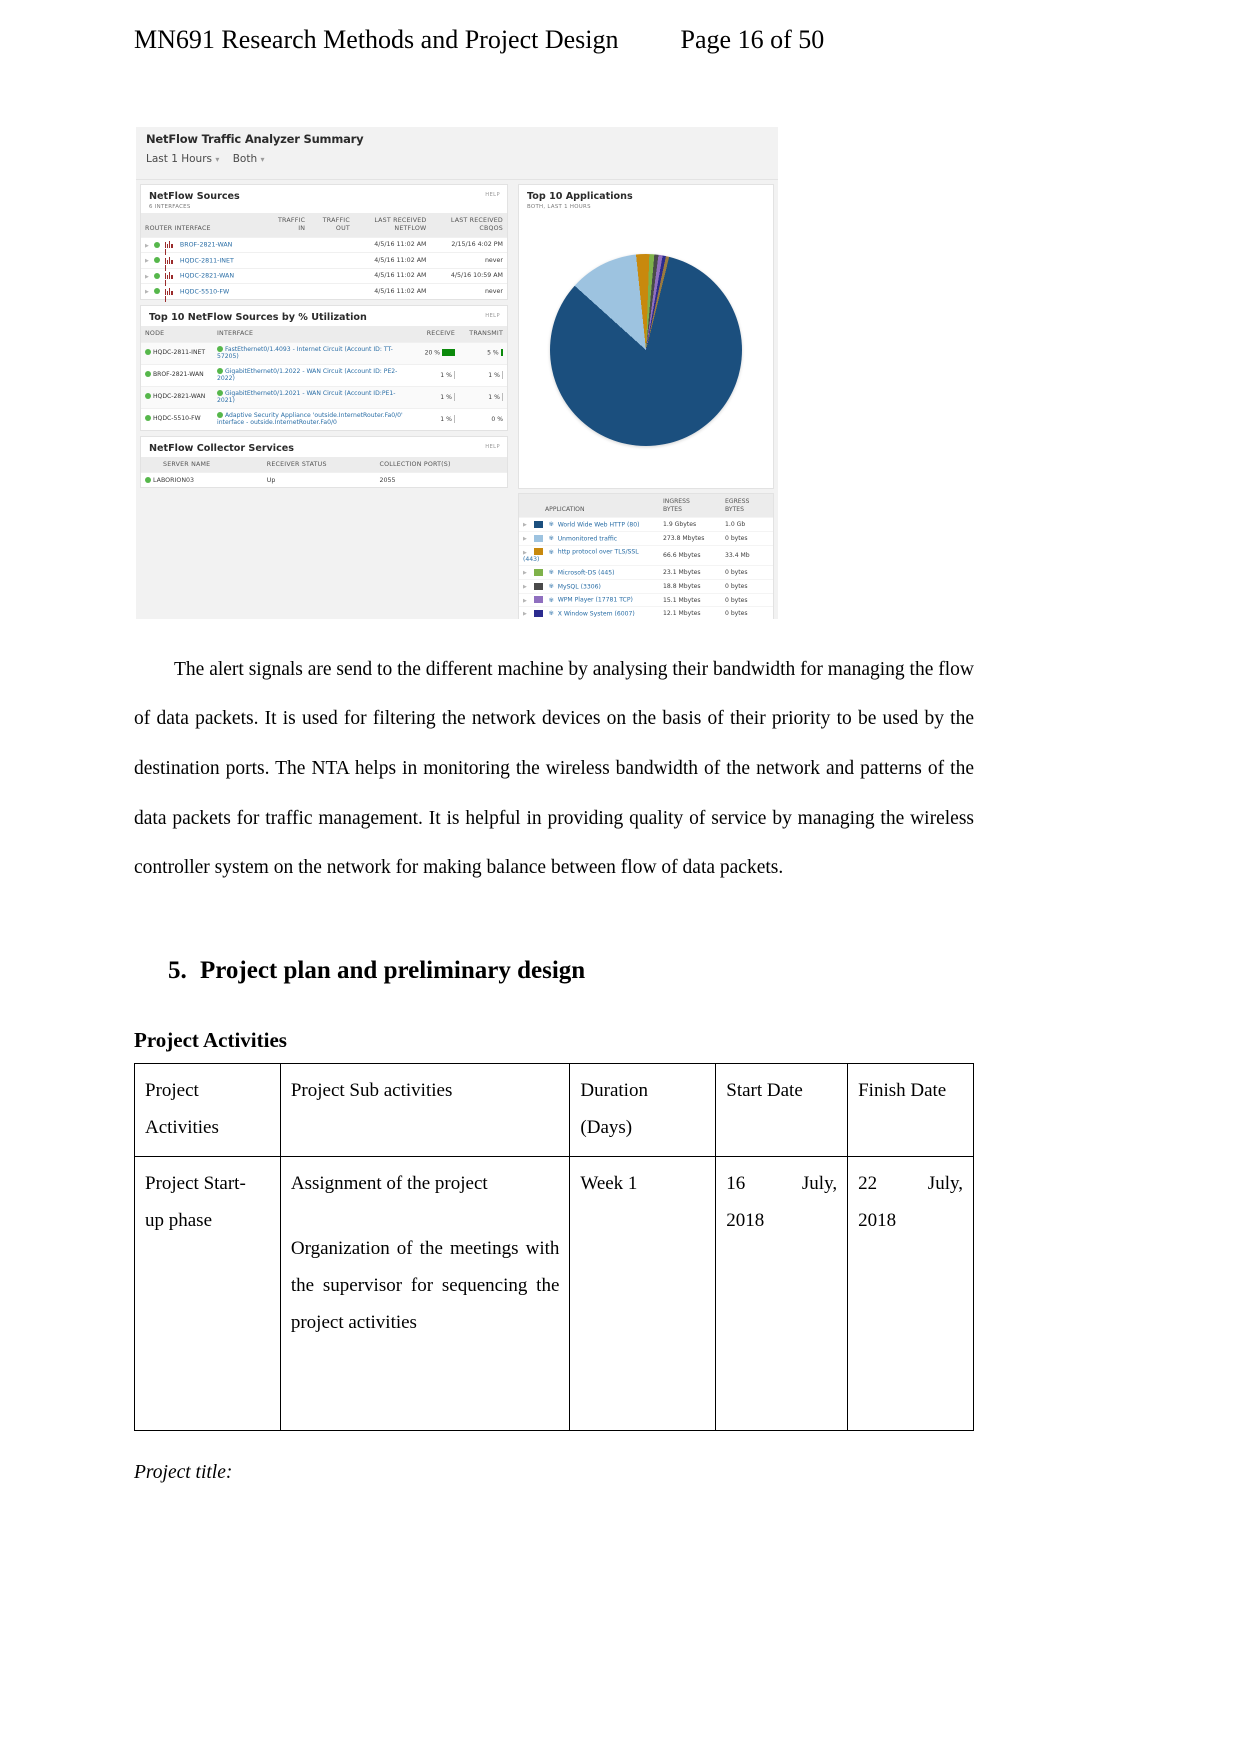 The height and width of the screenshot is (1754, 1241). I want to click on application-cell: ▶ ✾ Microsoft-DS (445), so click(589, 572).